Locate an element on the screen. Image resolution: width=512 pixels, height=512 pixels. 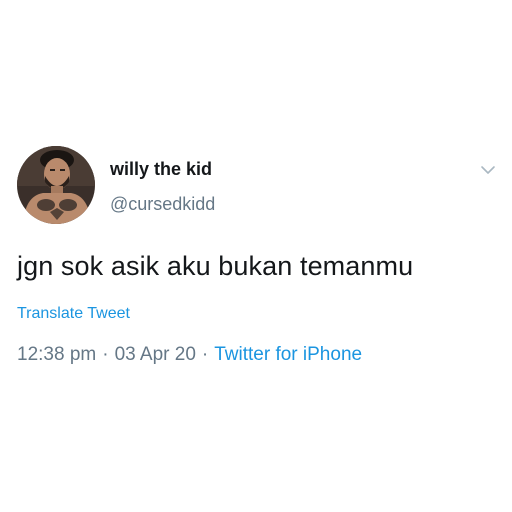
avatar is located at coordinates (56, 185).